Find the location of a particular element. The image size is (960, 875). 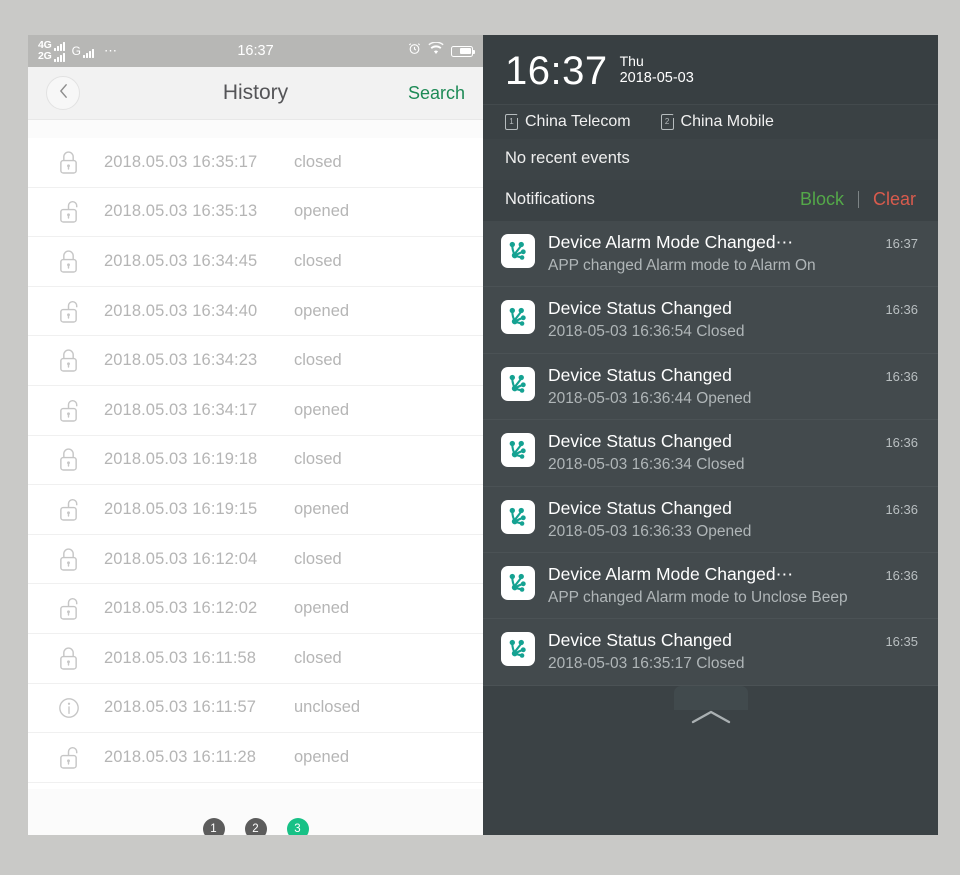

pagination-dot-3: 3 is located at coordinates (297, 826).